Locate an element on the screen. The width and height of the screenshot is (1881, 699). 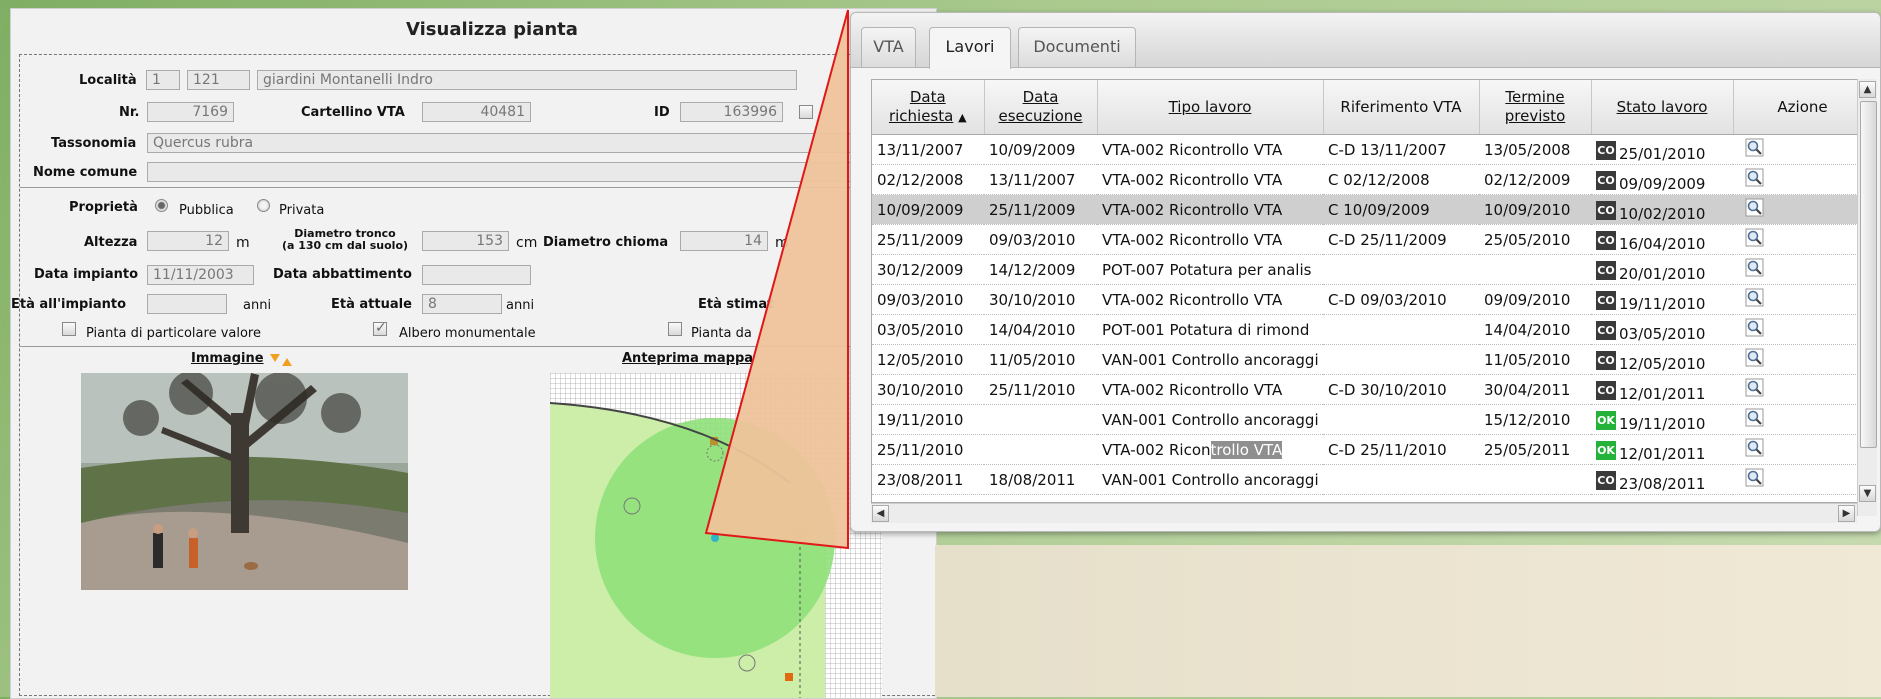
localita-code-1-field: 1 is located at coordinates (163, 80).